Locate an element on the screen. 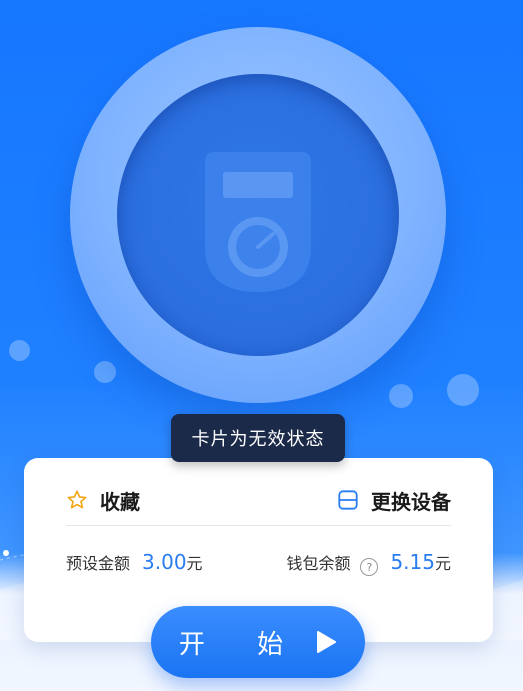 The width and height of the screenshot is (523, 691). start-button: 开 始 is located at coordinates (258, 642).